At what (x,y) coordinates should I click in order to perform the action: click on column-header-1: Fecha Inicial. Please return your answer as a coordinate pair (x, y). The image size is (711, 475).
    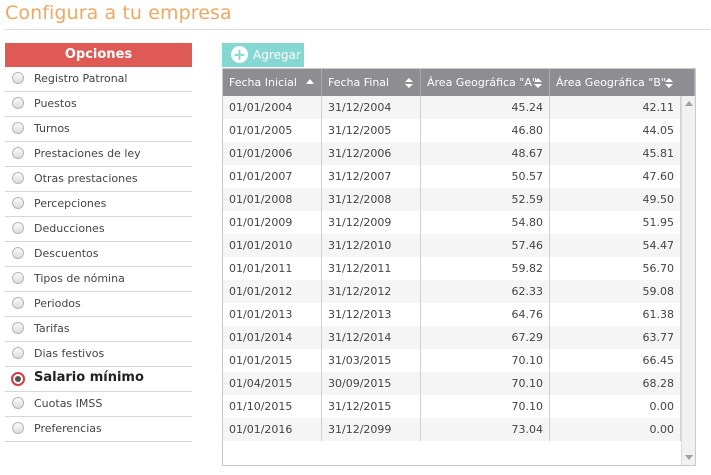
    Looking at the image, I should click on (272, 82).